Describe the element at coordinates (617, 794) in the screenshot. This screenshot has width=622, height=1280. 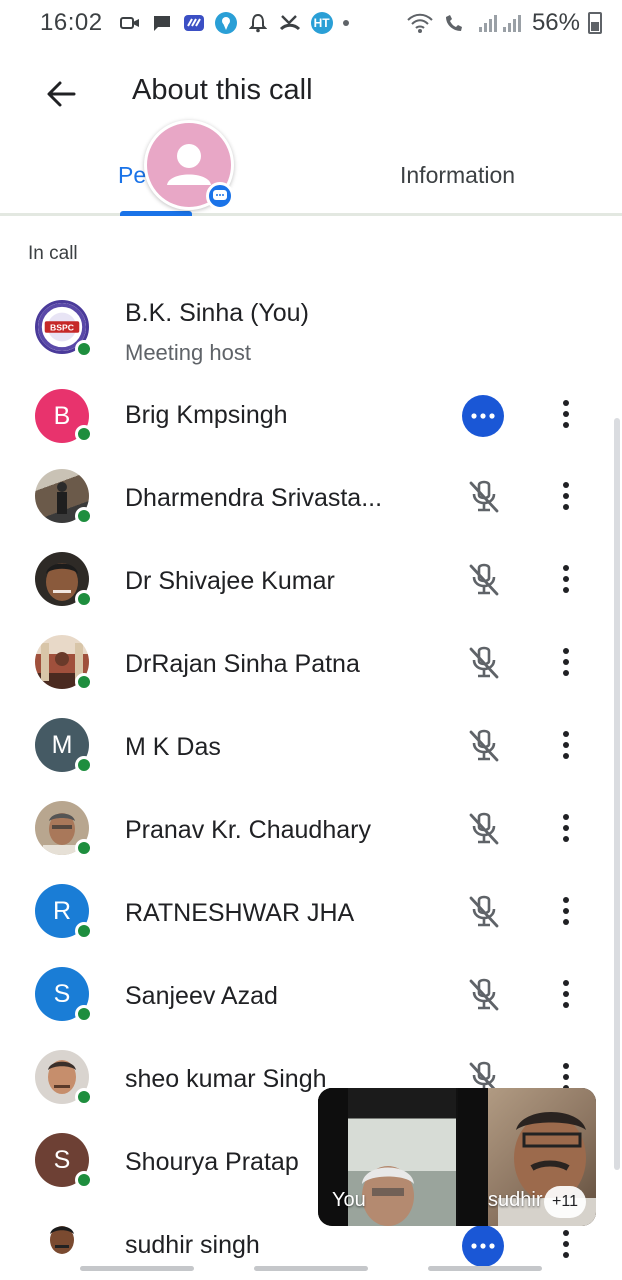
I see `scrollbar` at that location.